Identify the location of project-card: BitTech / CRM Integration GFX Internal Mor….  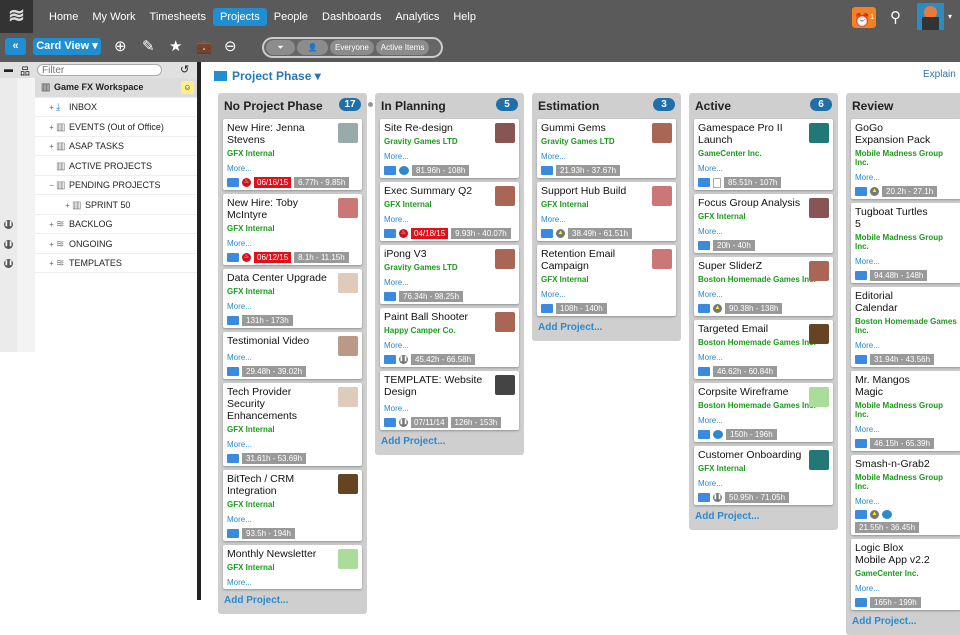
(292, 505).